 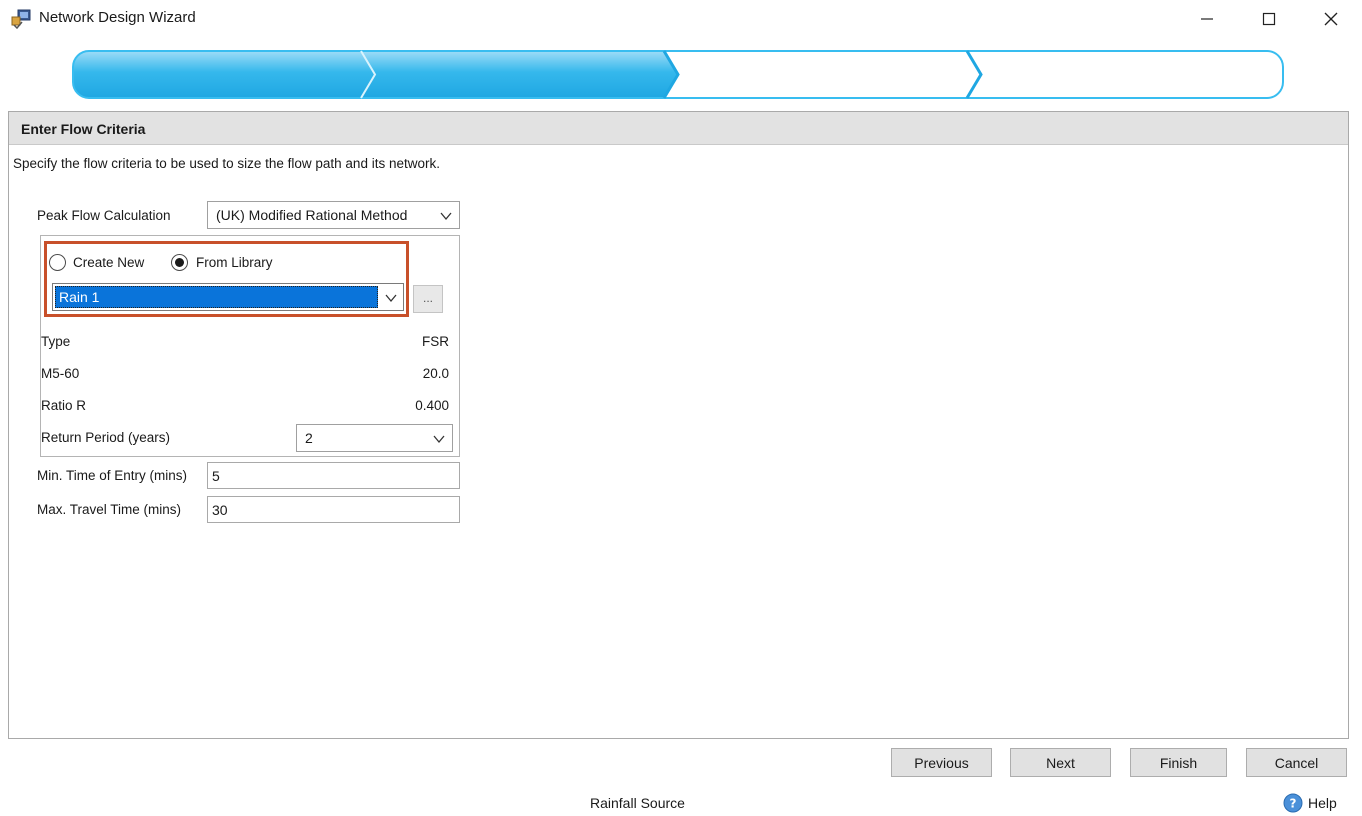 I want to click on progress-step-separator, so click(x=974, y=74).